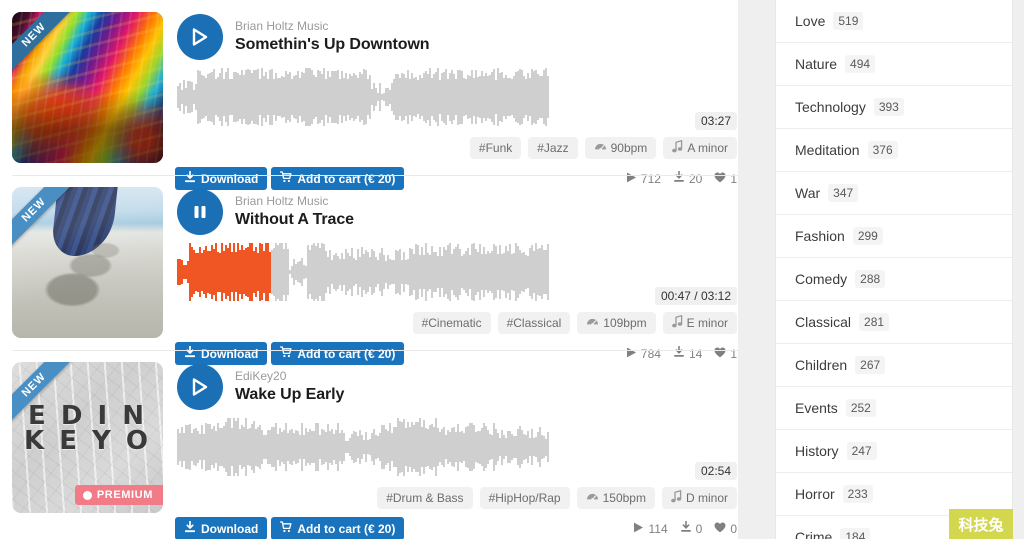 This screenshot has height=539, width=1024. What do you see at coordinates (87, 428) in the screenshot?
I see `artwork-text: E D I NK E Y O` at bounding box center [87, 428].